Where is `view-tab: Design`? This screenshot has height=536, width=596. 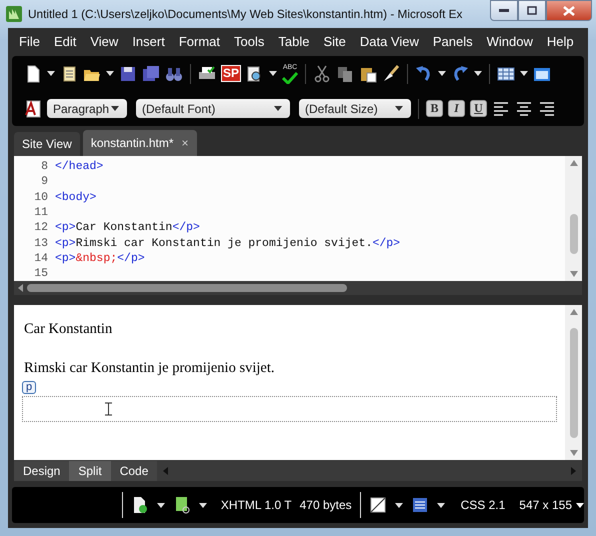
view-tab: Design is located at coordinates (42, 470).